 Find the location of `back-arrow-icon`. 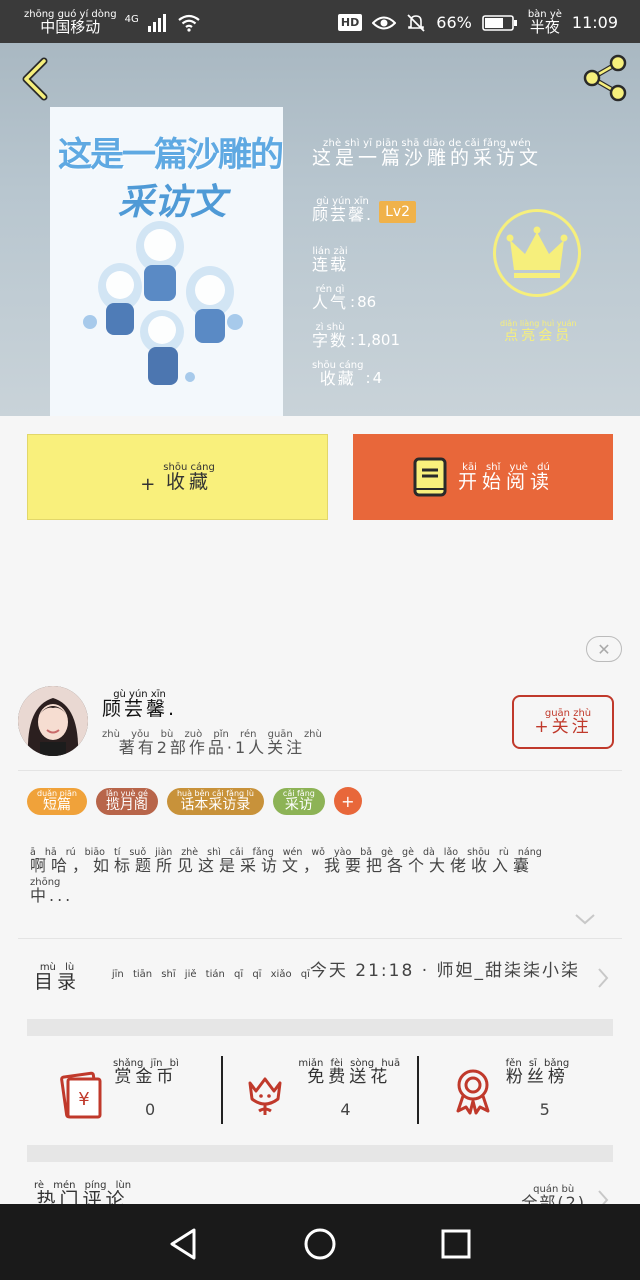

back-arrow-icon is located at coordinates (36, 79).